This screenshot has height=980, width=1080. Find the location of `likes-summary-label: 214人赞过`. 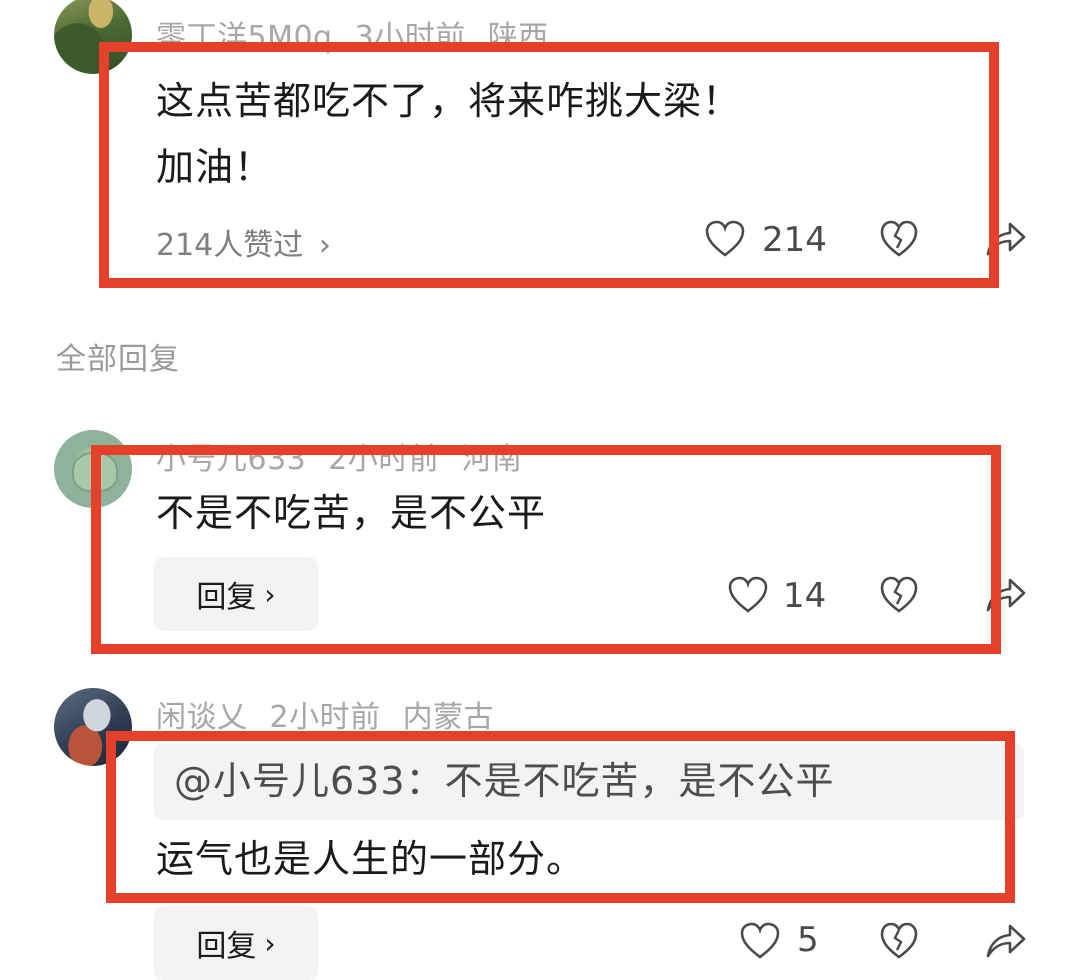

likes-summary-label: 214人赞过 is located at coordinates (230, 245).